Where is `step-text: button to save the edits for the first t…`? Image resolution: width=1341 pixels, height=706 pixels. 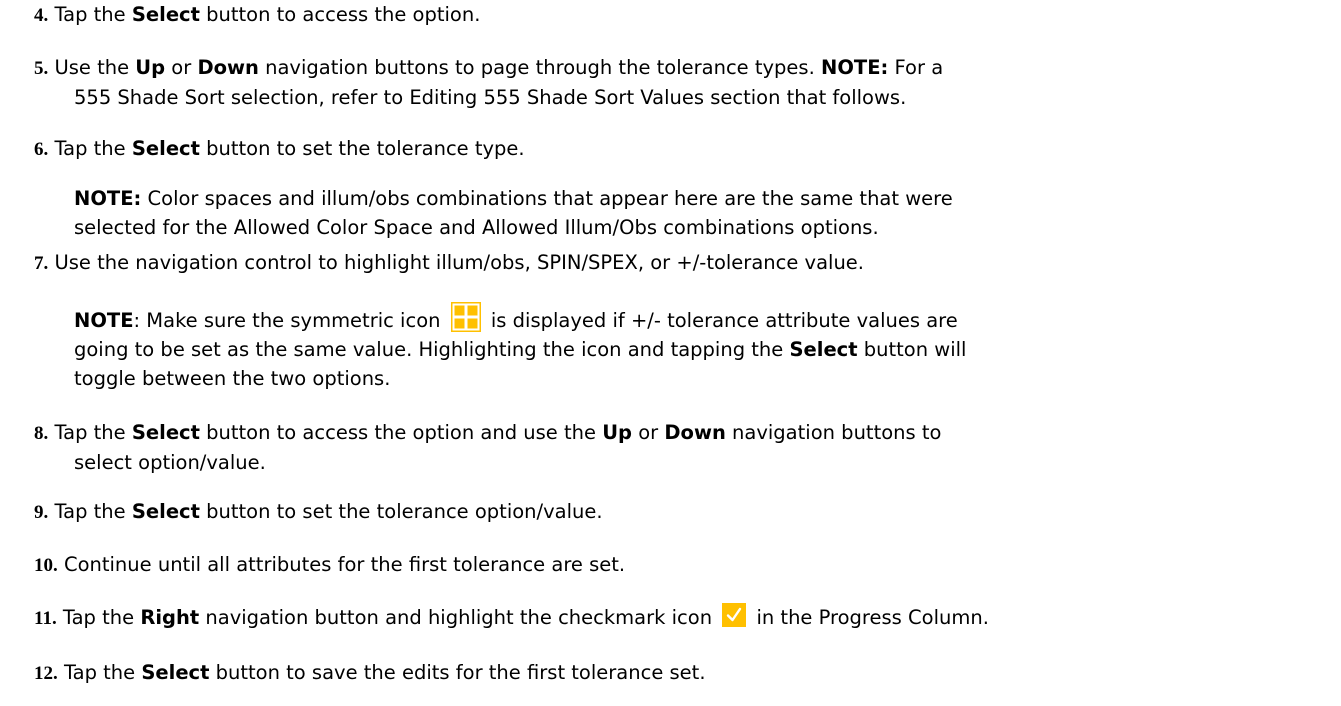 step-text: button to save the edits for the first t… is located at coordinates (457, 672).